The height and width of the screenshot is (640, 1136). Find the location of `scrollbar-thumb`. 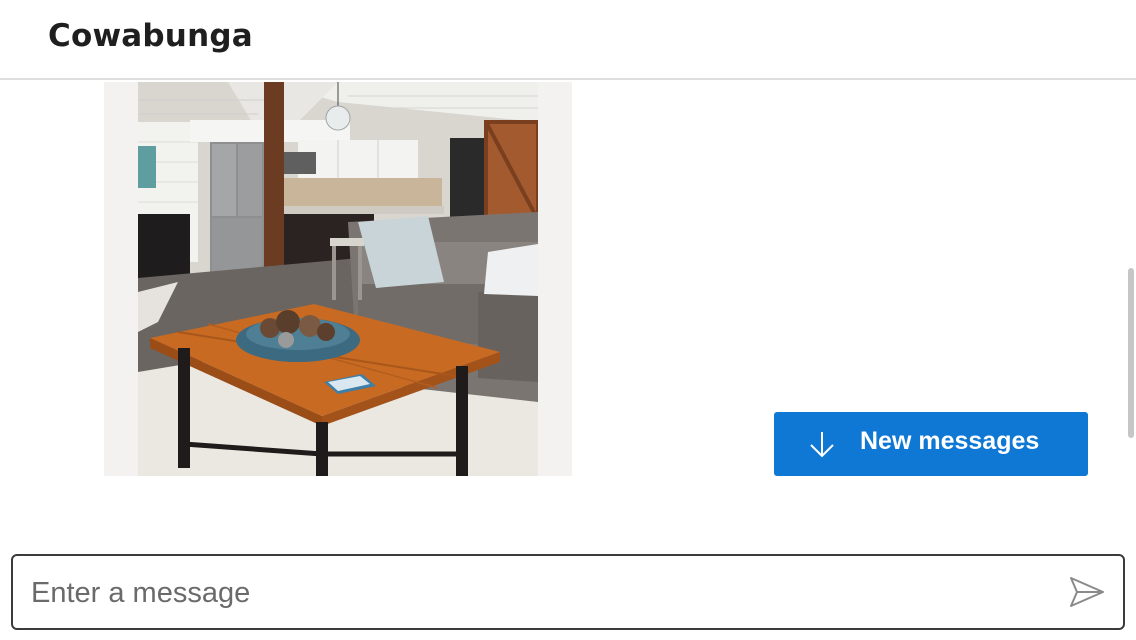

scrollbar-thumb is located at coordinates (1131, 353).